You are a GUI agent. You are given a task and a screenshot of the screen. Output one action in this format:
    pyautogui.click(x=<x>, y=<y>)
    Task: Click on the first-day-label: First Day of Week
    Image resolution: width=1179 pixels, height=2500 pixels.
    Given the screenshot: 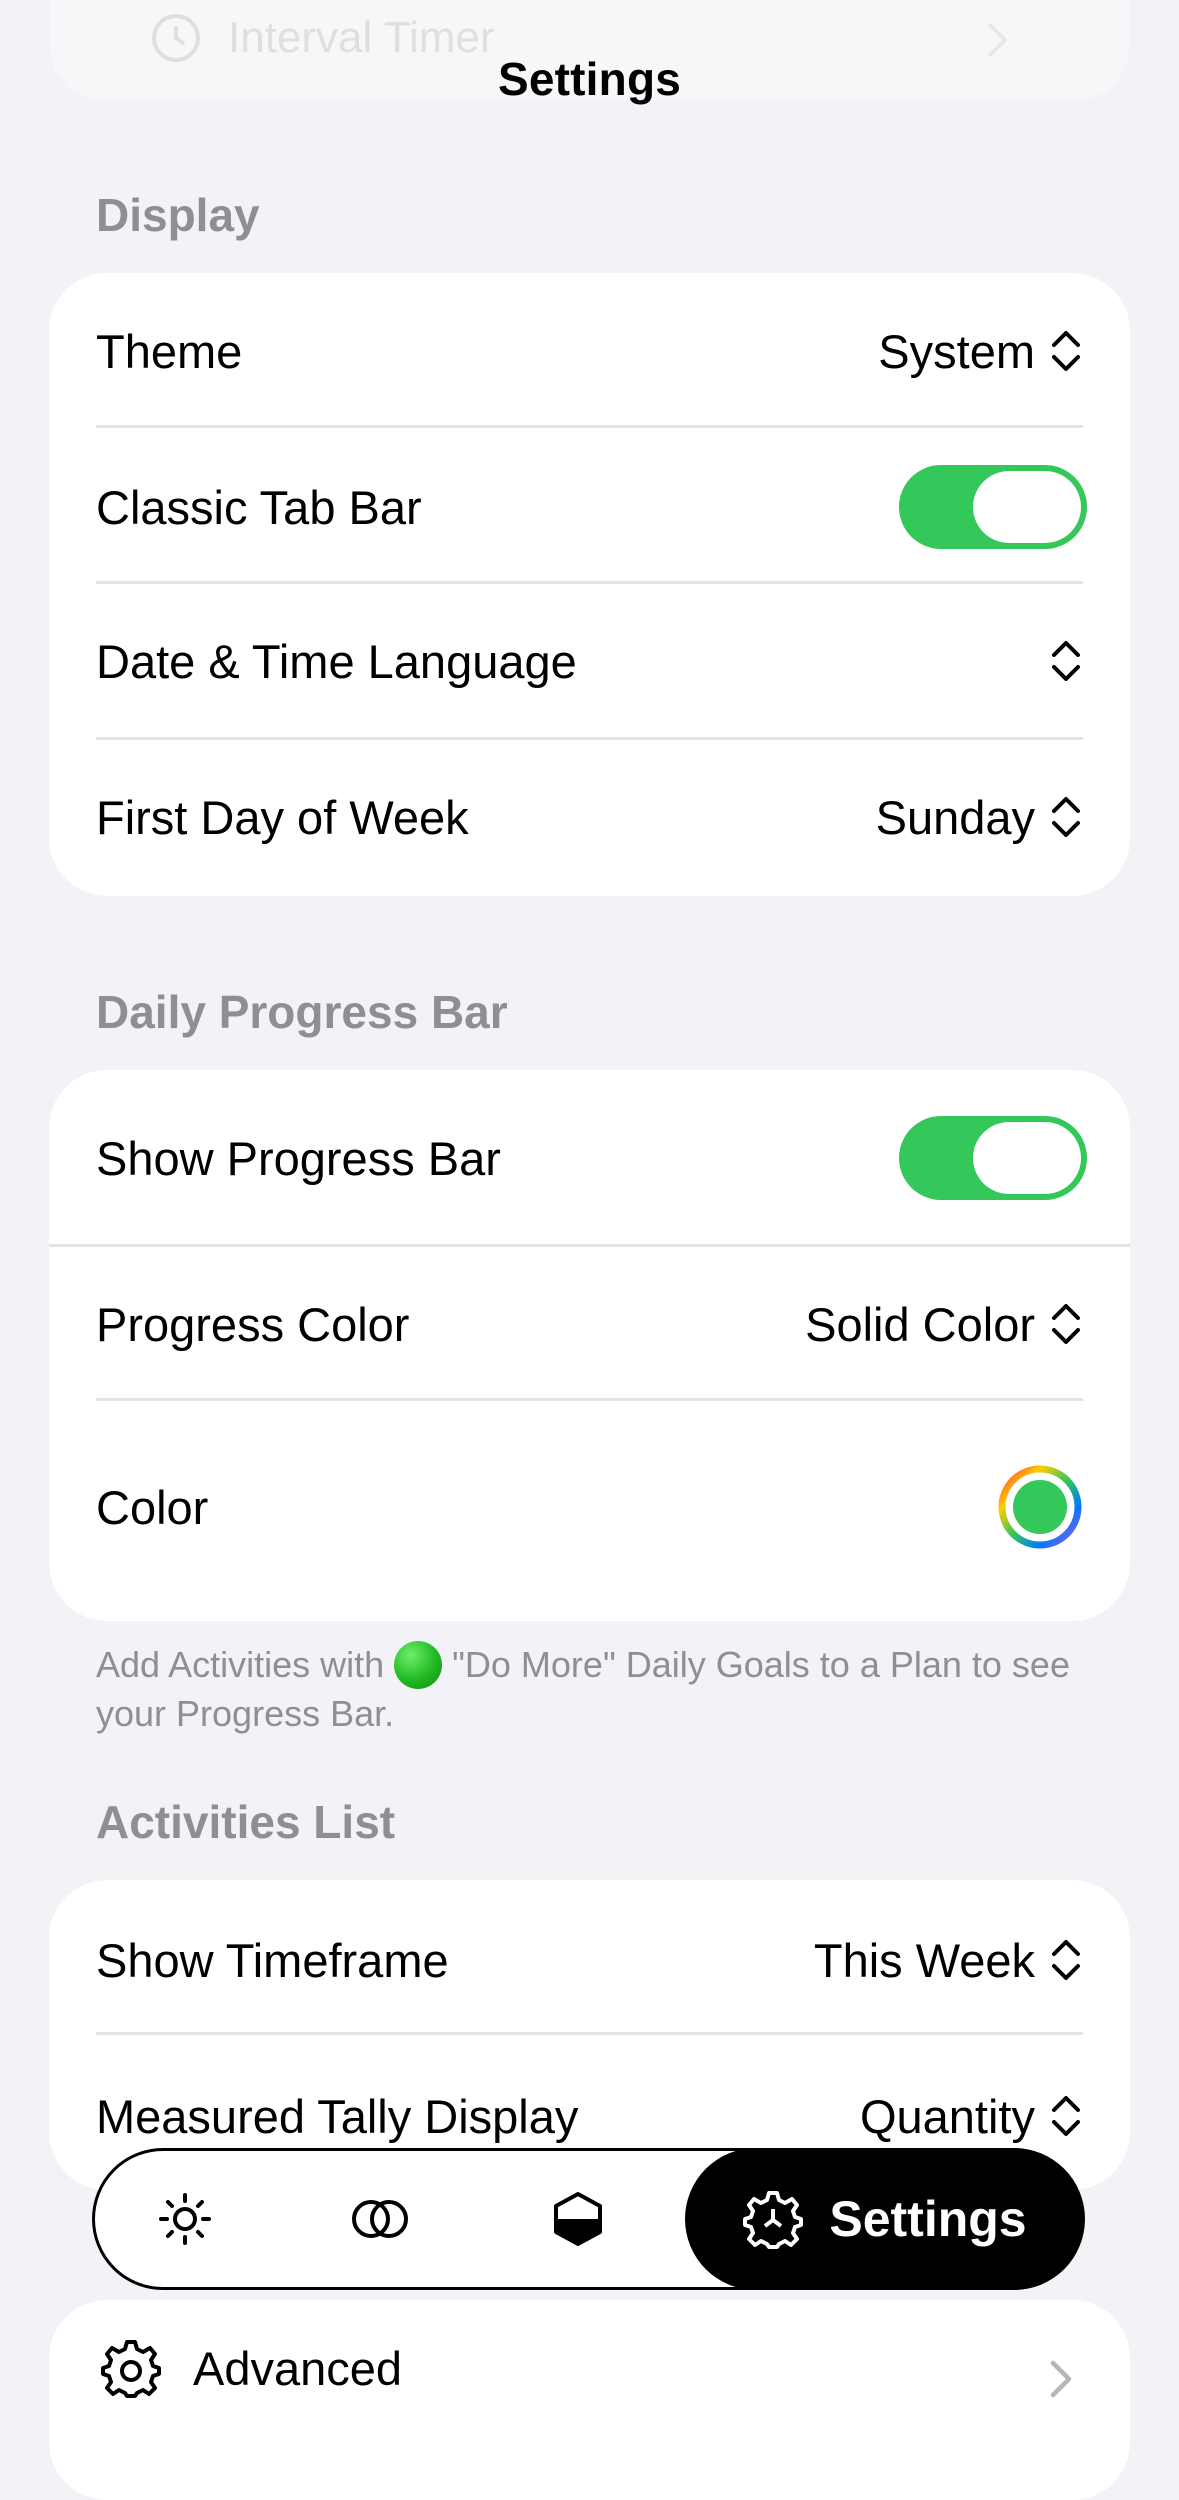 What is the action you would take?
    pyautogui.click(x=282, y=817)
    